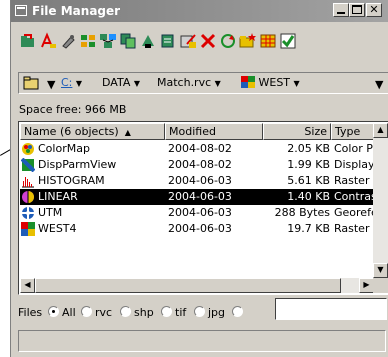 The height and width of the screenshot is (357, 388). I want to click on path-dropdown-arrow-3: ▼, so click(297, 83).